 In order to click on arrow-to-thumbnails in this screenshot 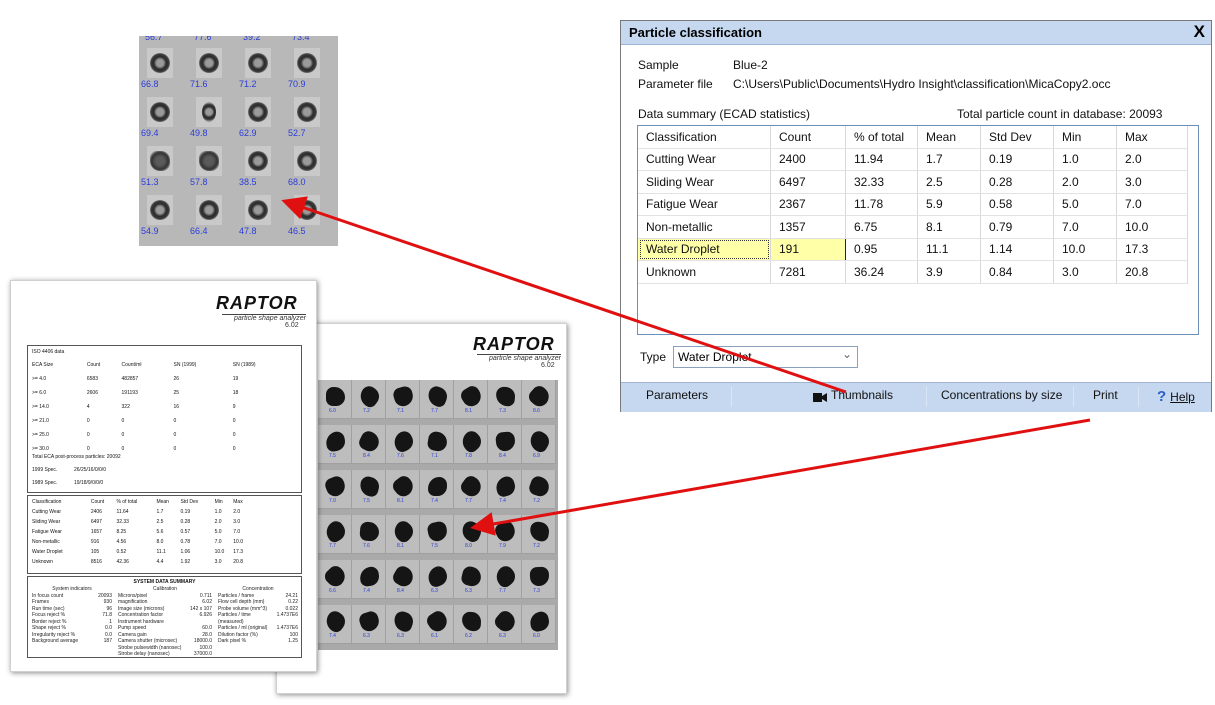, I will do `click(564, 295)`.